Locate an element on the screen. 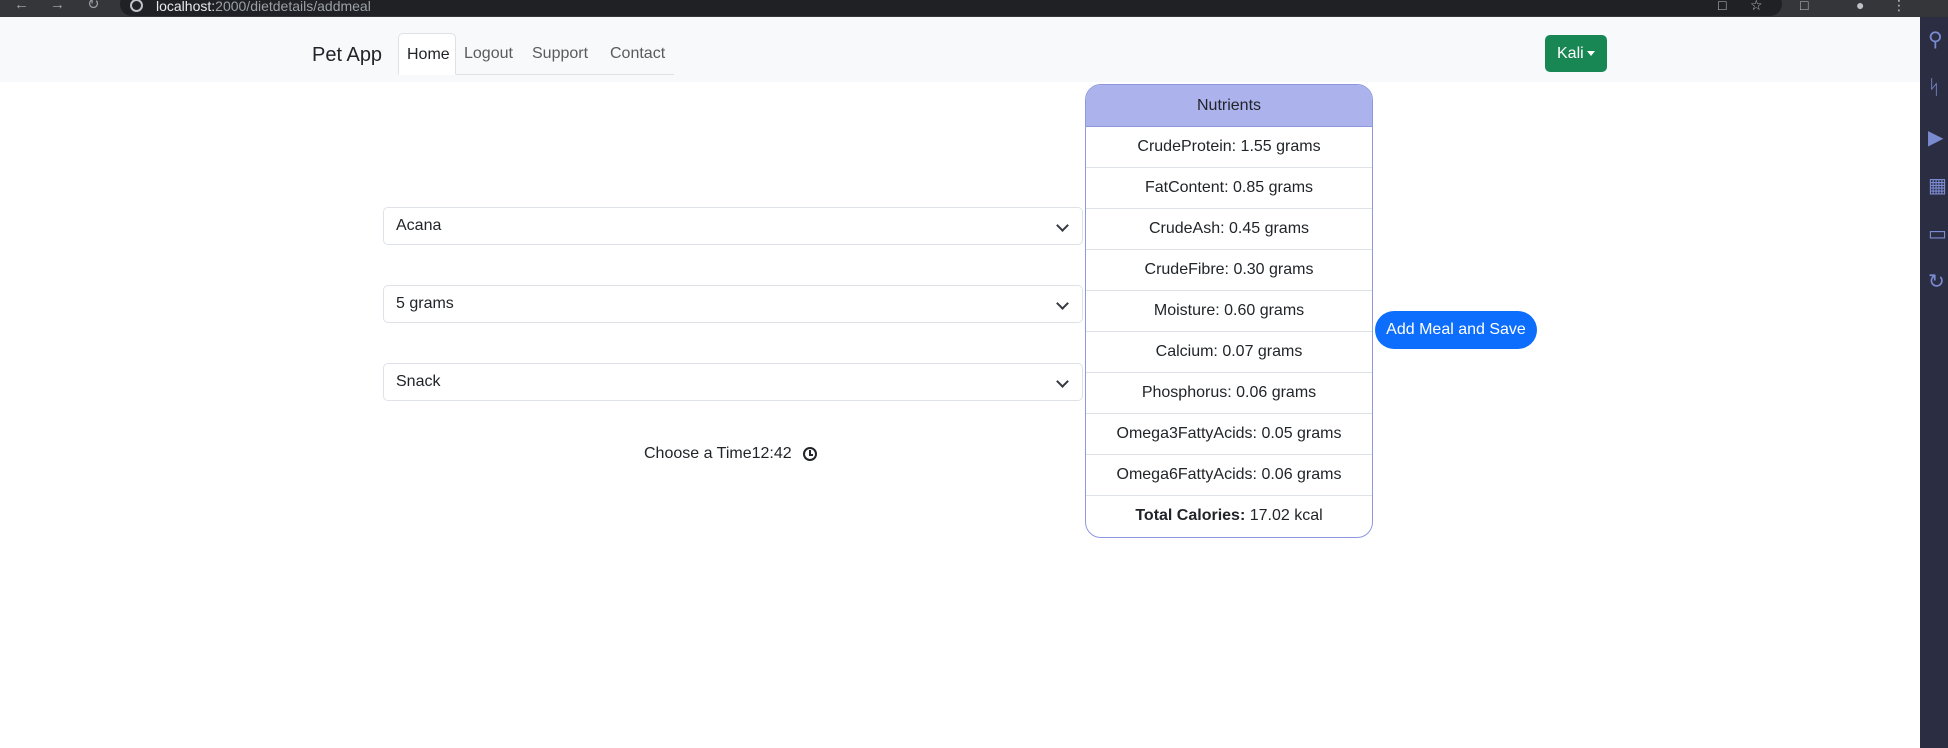 The width and height of the screenshot is (1948, 748). extensions-panel-icon: ▦ is located at coordinates (1938, 186).